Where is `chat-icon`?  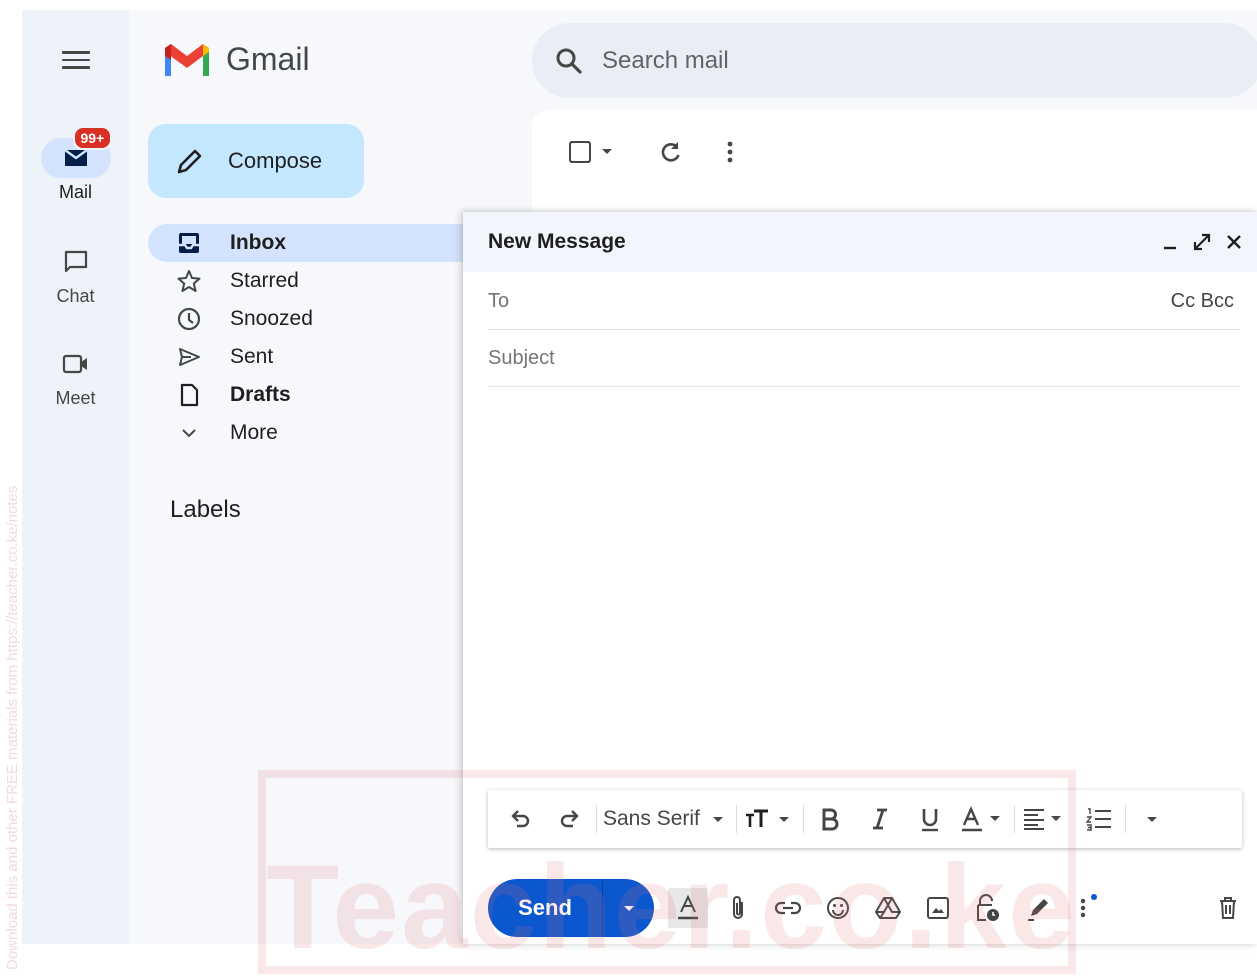 chat-icon is located at coordinates (75, 261).